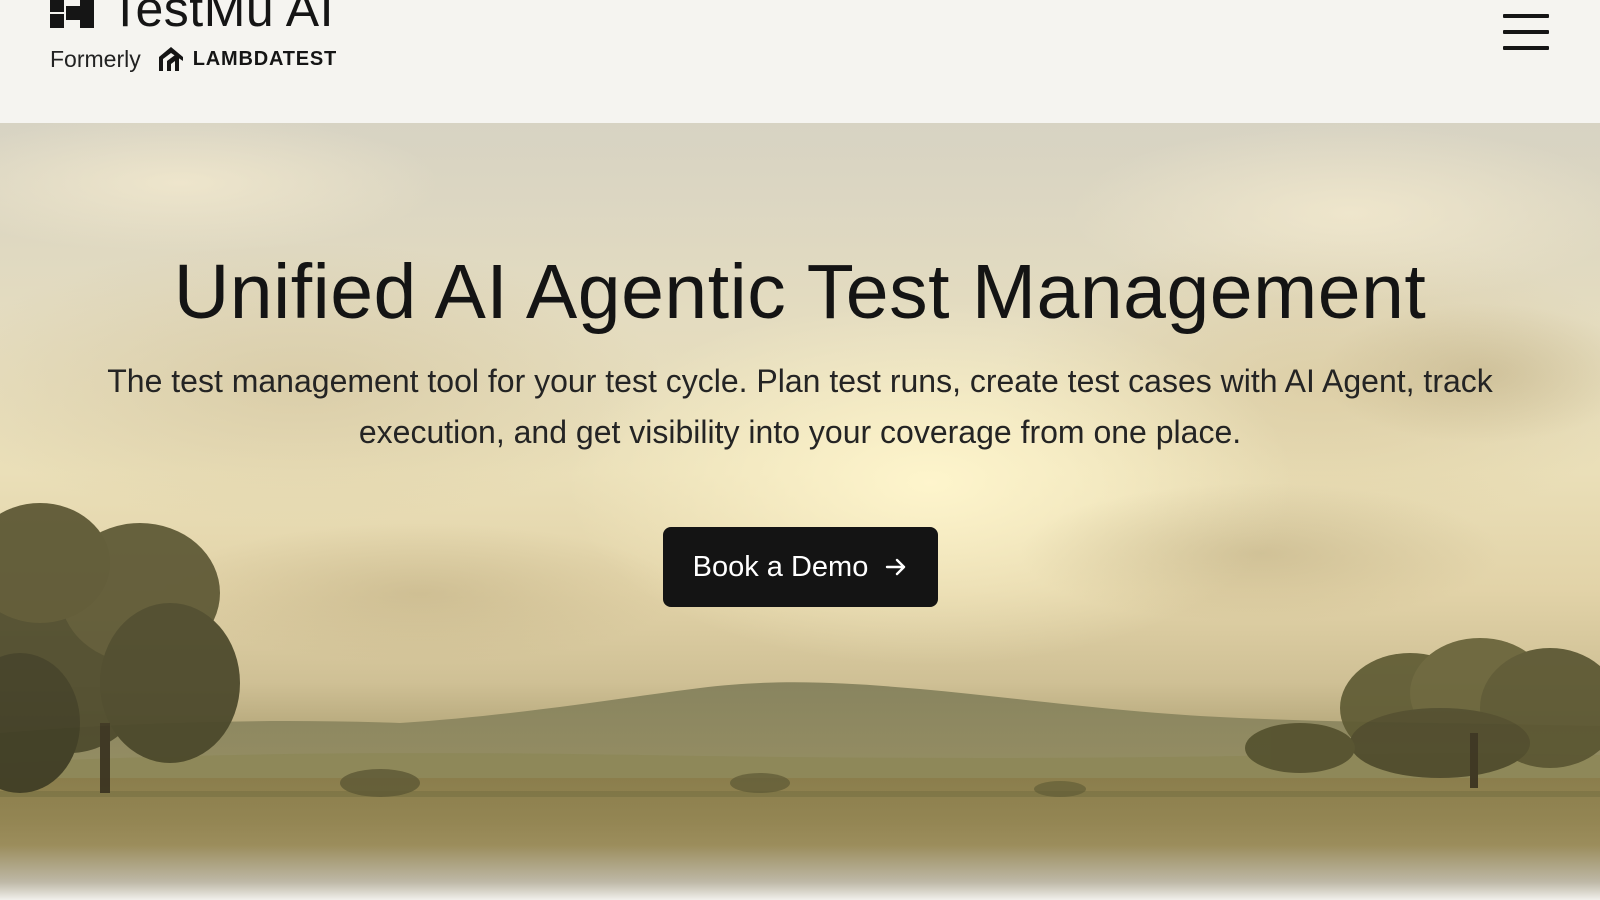 The width and height of the screenshot is (1600, 900). I want to click on lambdatest-logo-icon, so click(170, 59).